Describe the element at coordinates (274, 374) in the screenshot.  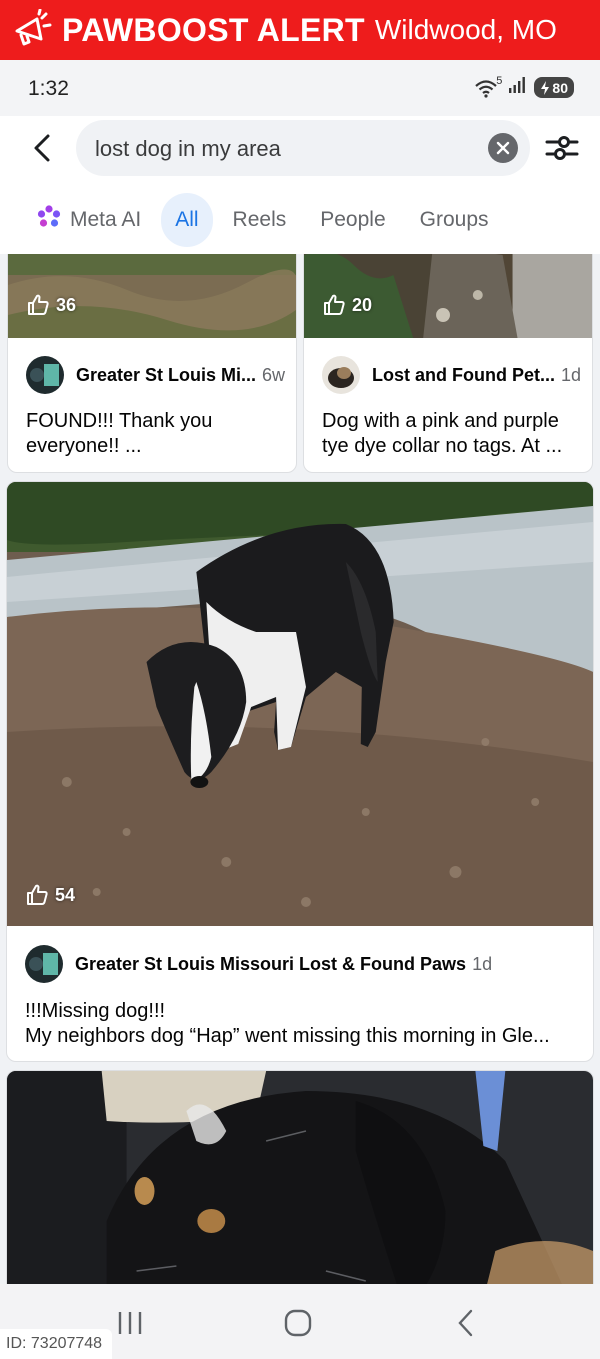
I see `post-age: 6w` at that location.